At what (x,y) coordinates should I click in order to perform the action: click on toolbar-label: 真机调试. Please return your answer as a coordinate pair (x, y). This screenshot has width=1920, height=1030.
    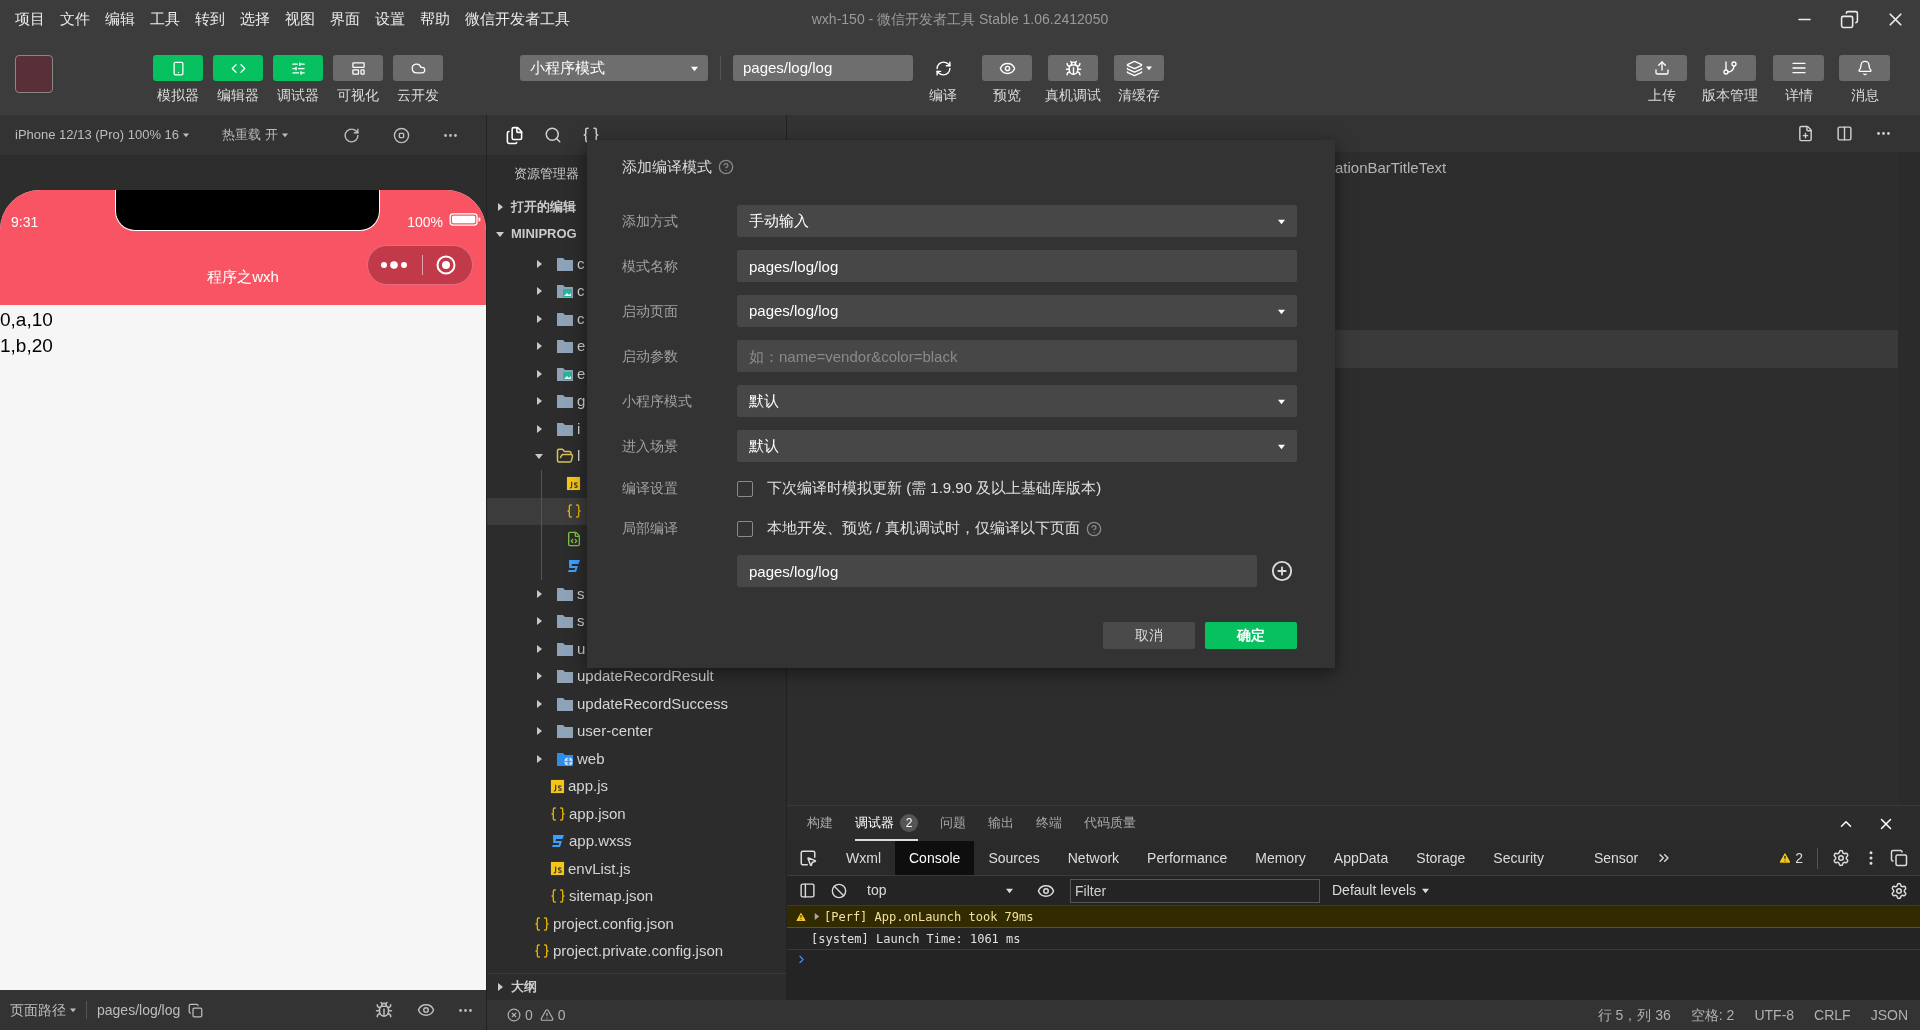
    Looking at the image, I should click on (1073, 95).